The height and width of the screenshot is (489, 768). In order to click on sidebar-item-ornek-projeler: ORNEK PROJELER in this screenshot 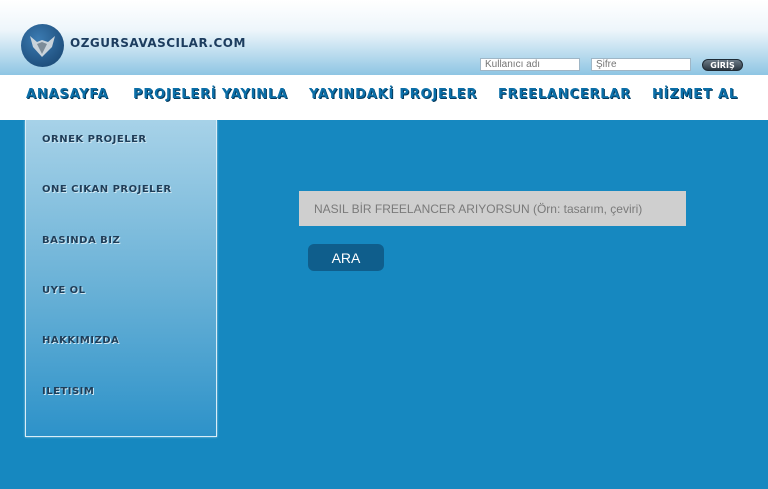, I will do `click(94, 139)`.